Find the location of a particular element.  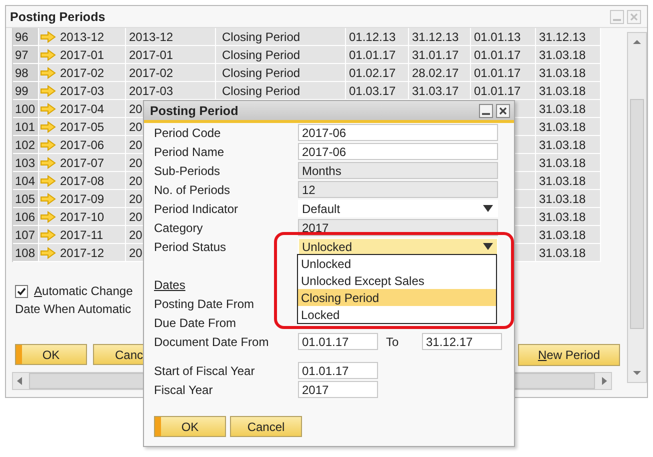

table-cell: 2017-02 is located at coordinates (171, 73).